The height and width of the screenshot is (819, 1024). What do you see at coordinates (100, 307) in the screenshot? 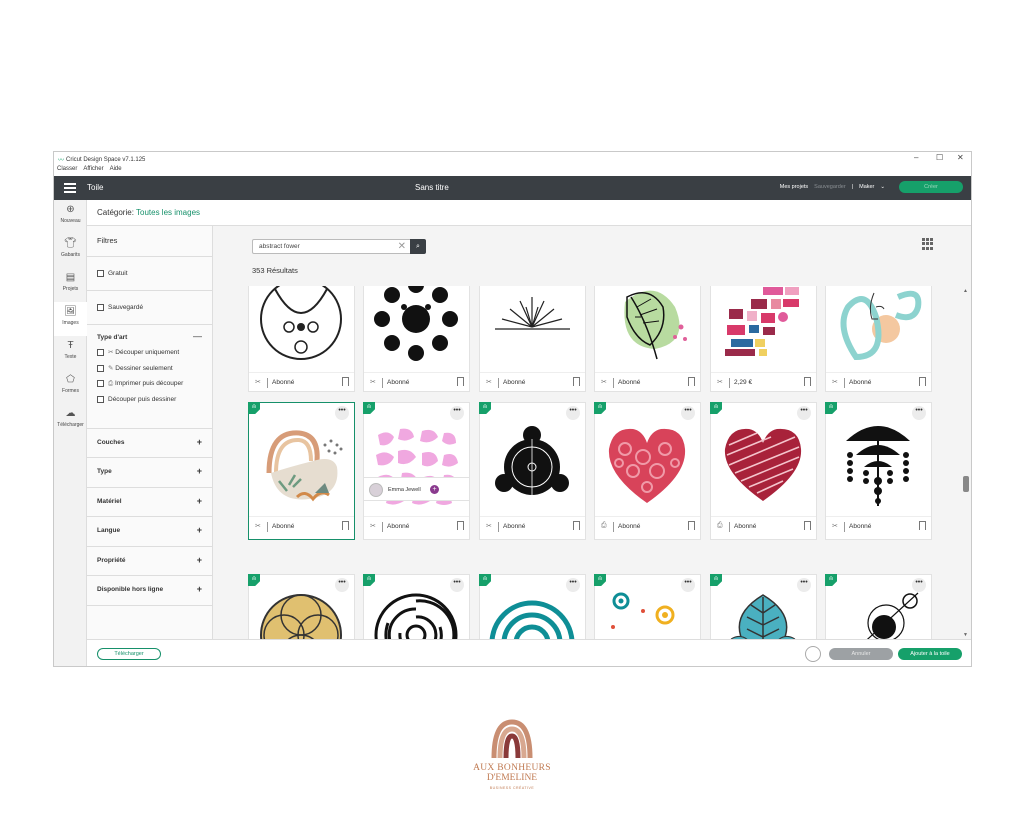
I see `saved-checkbox` at bounding box center [100, 307].